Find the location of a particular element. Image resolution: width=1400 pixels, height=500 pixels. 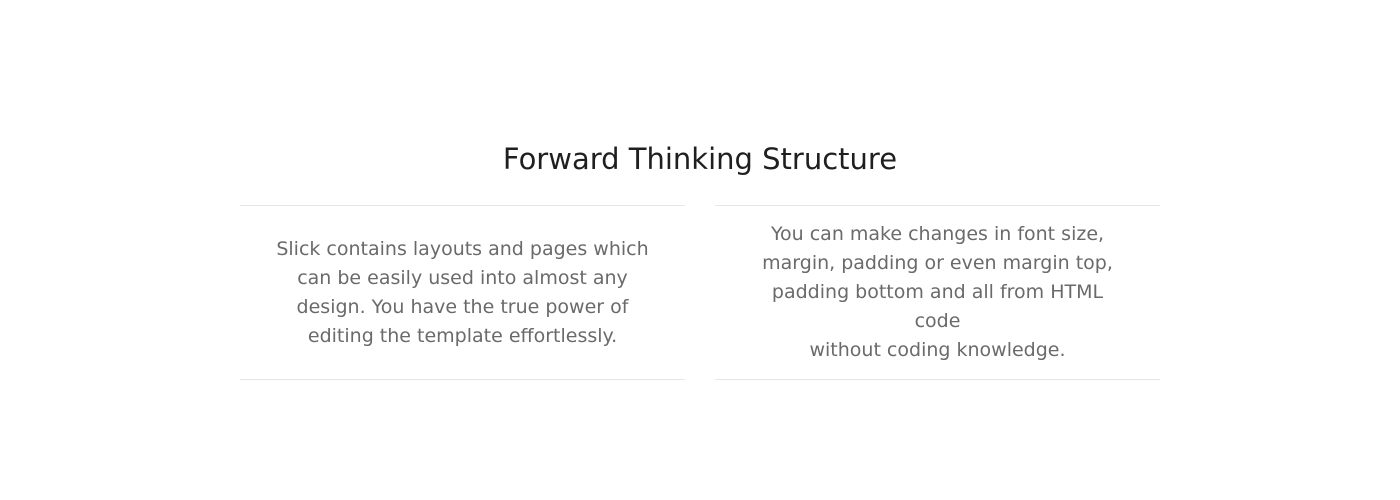

text-line: margin, padding or even margin top, is located at coordinates (937, 263).